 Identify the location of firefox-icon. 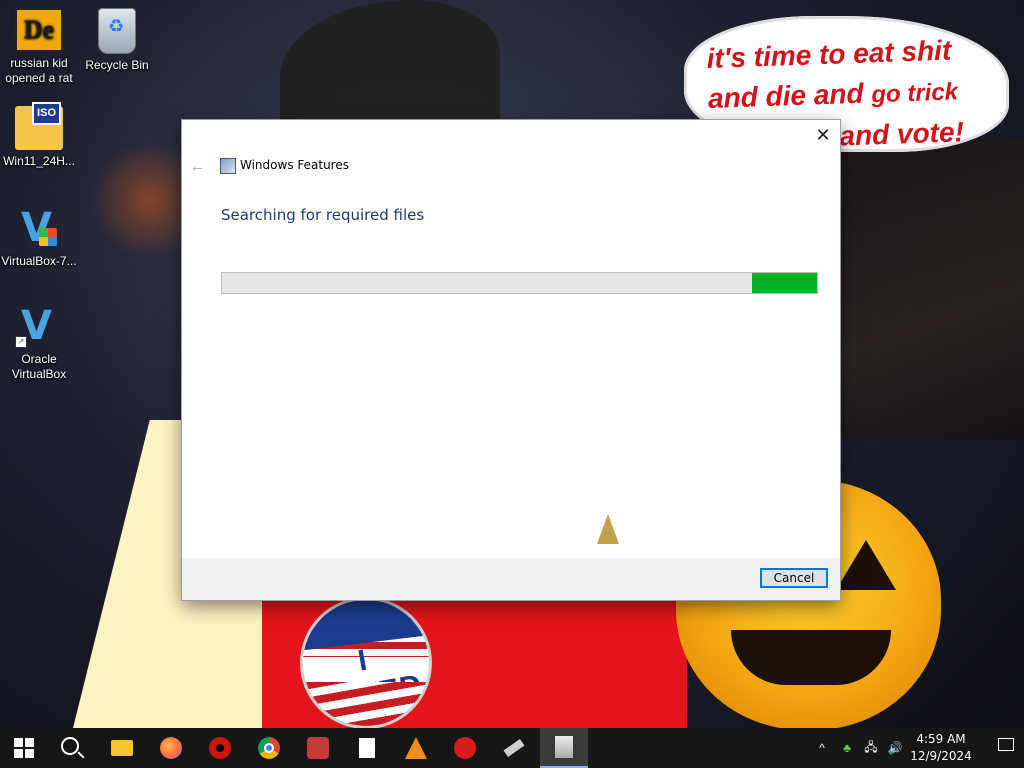
(171, 748).